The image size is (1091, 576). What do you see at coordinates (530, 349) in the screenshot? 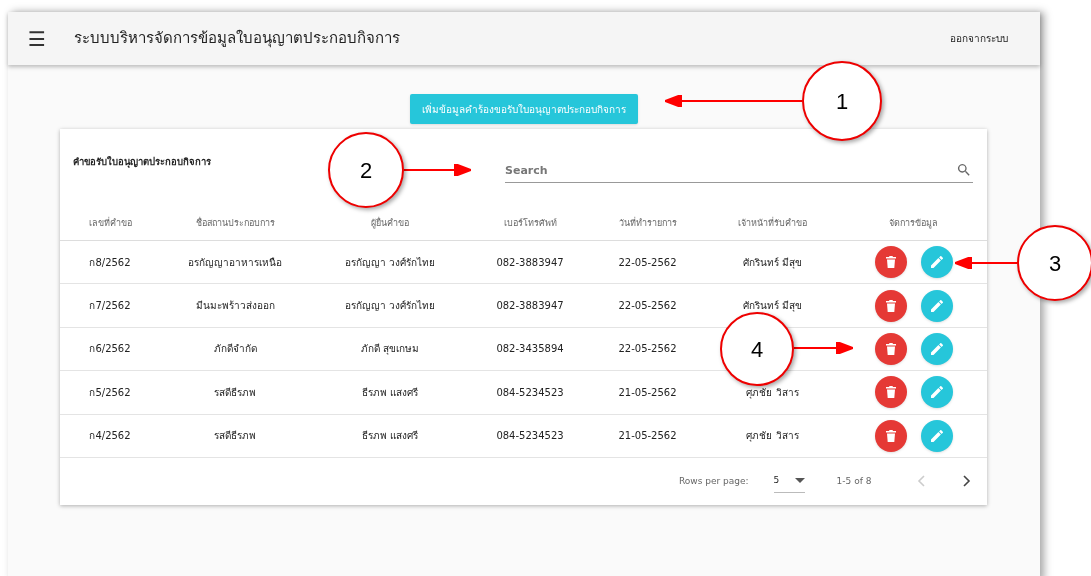
I see `table-cell: 082-3435894` at bounding box center [530, 349].